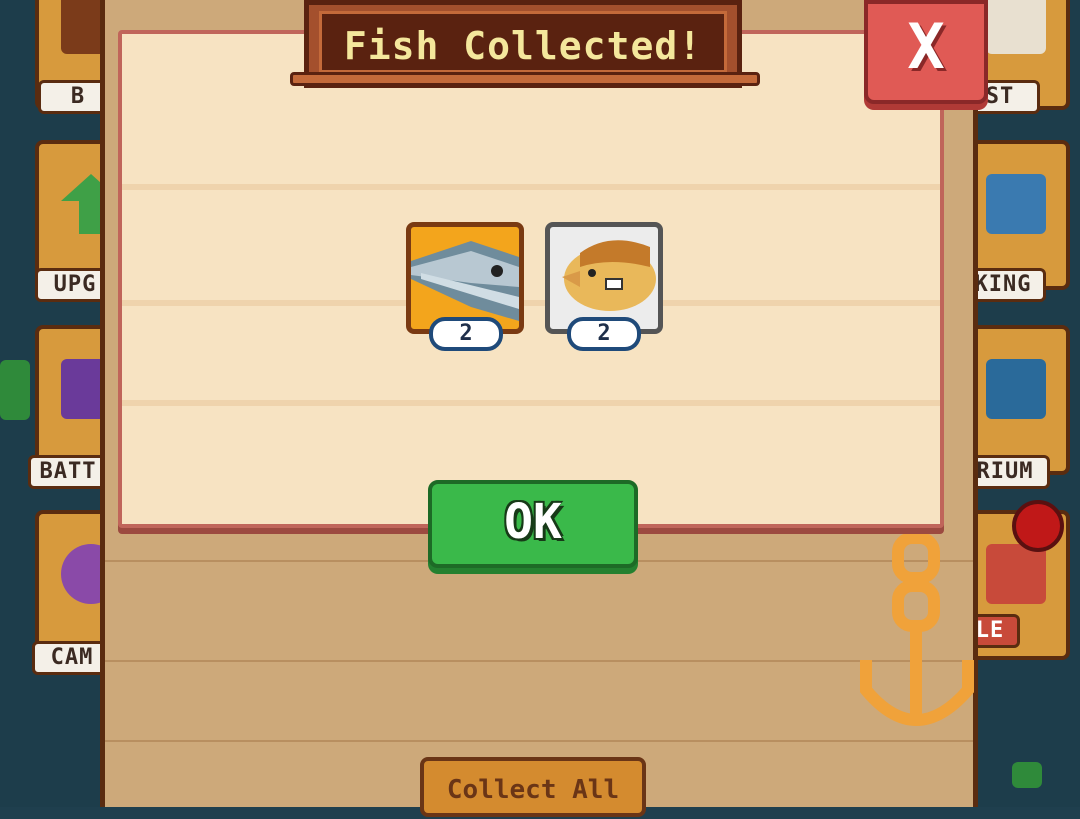  I want to click on title-rod, so click(525, 79).